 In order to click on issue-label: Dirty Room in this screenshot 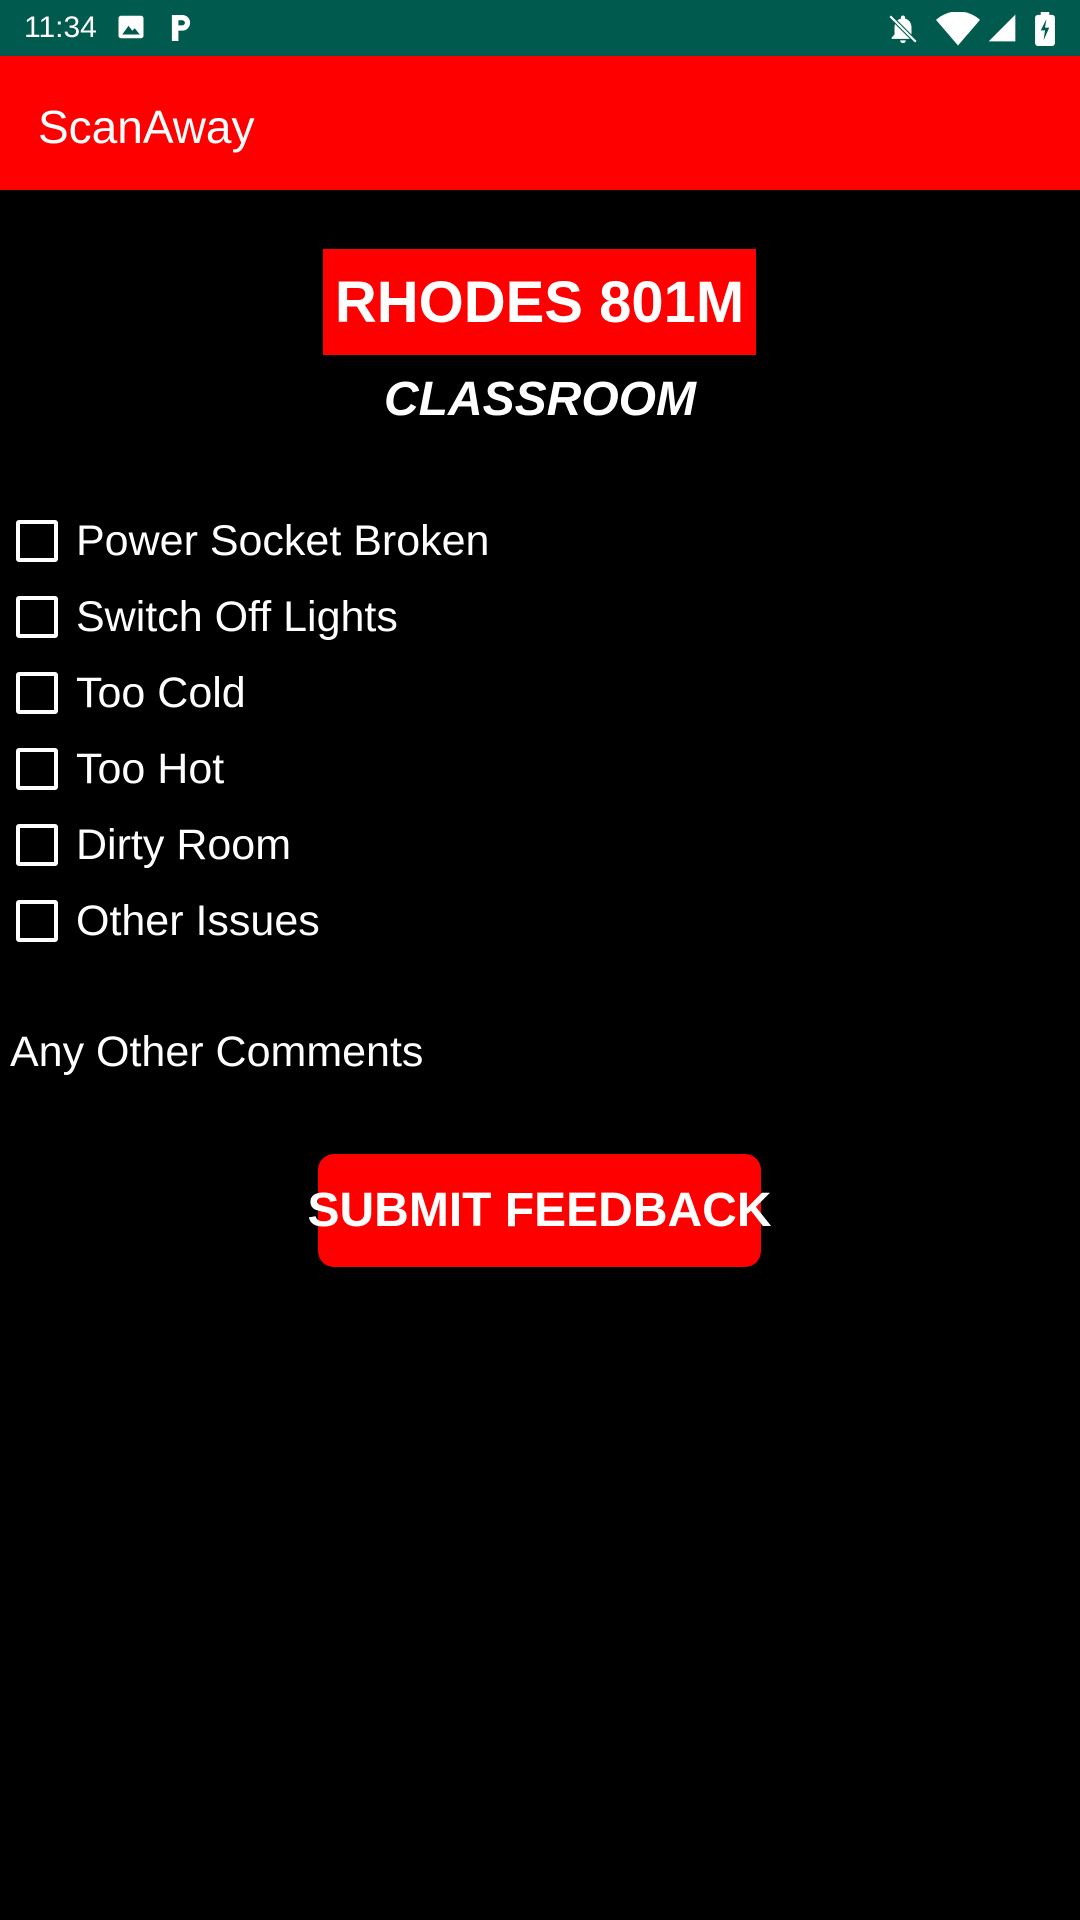, I will do `click(184, 845)`.